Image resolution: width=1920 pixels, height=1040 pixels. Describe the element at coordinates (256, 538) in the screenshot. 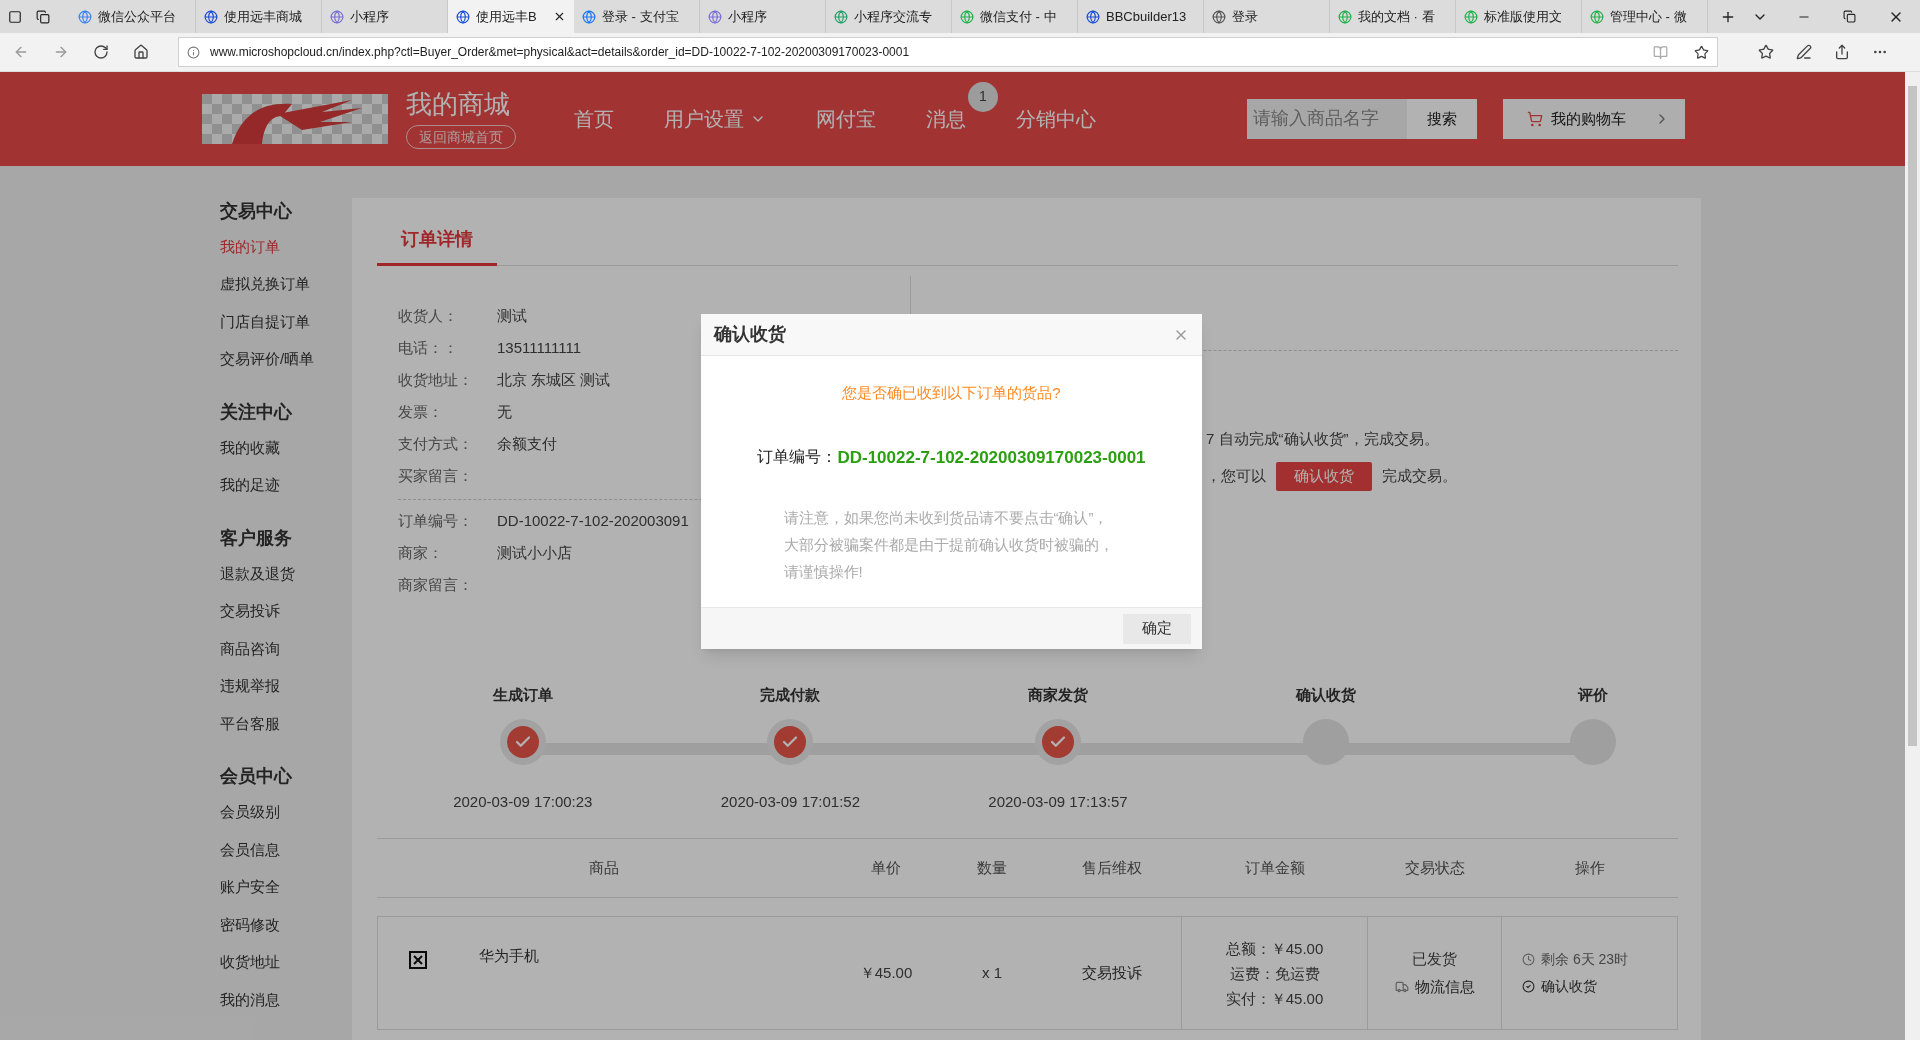

I see `sidebar-heading: 客户服务` at that location.